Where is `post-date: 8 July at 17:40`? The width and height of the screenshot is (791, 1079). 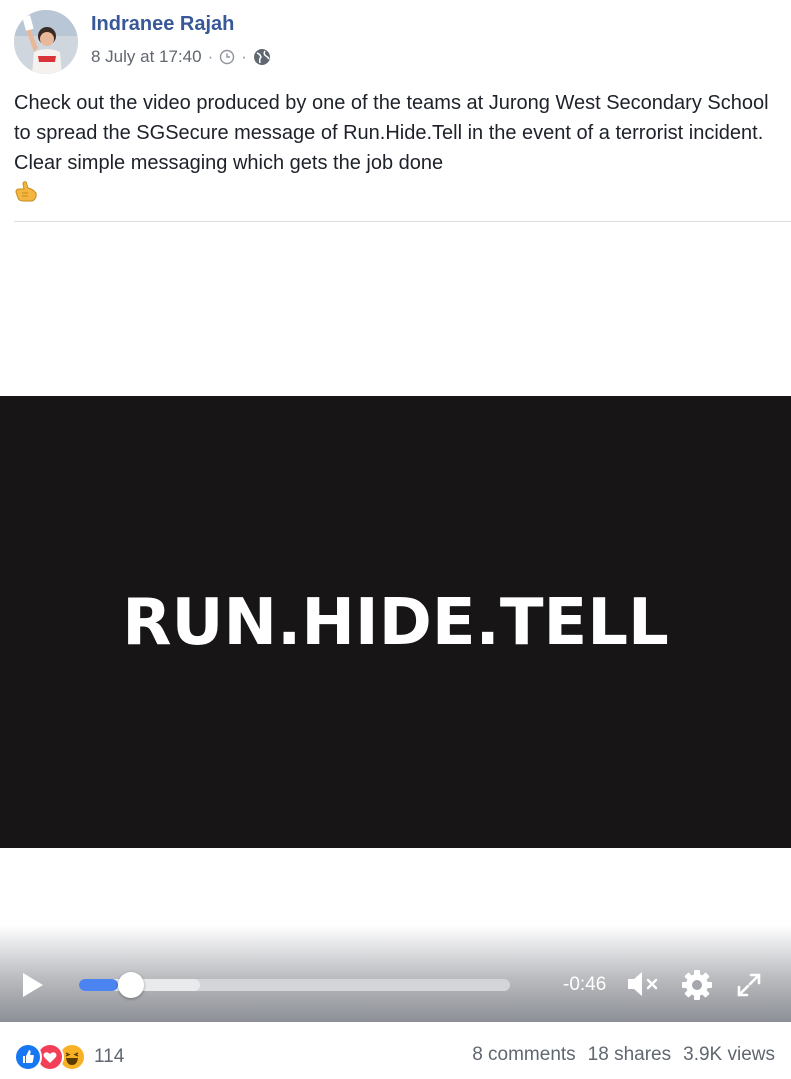 post-date: 8 July at 17:40 is located at coordinates (146, 57).